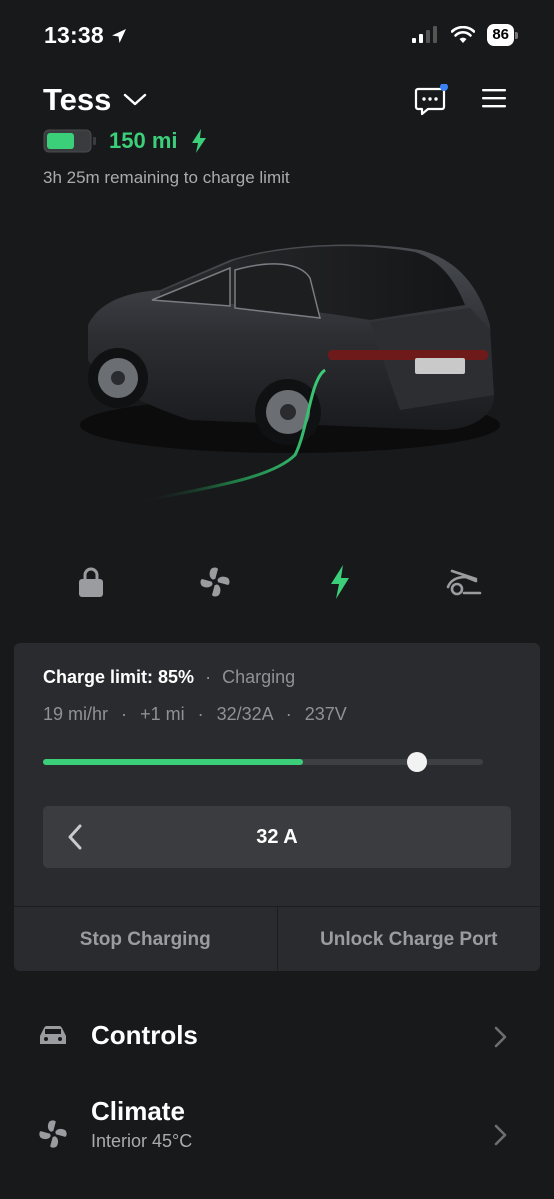 This screenshot has height=1199, width=554. I want to click on menu-item-climate: Climate Interior 45°C, so click(277, 1131).